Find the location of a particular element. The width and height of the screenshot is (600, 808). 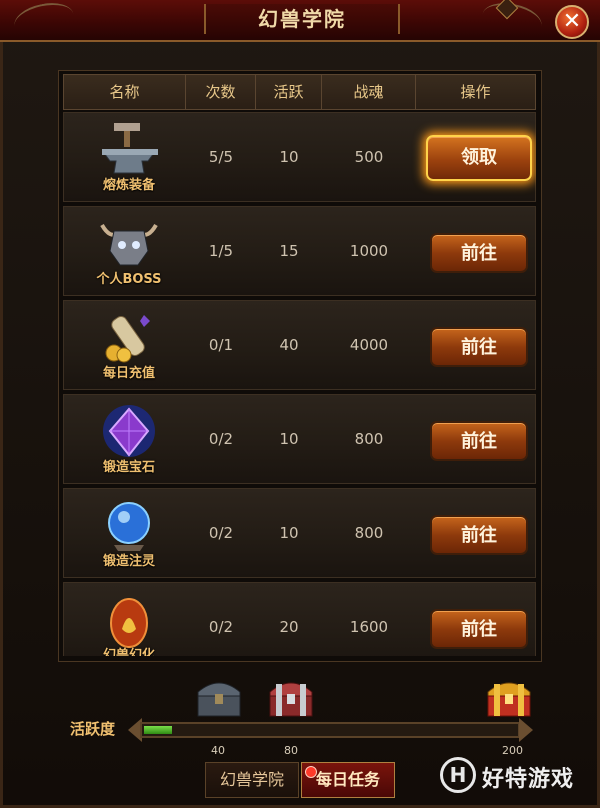

progress-arrow-right is located at coordinates (526, 730).